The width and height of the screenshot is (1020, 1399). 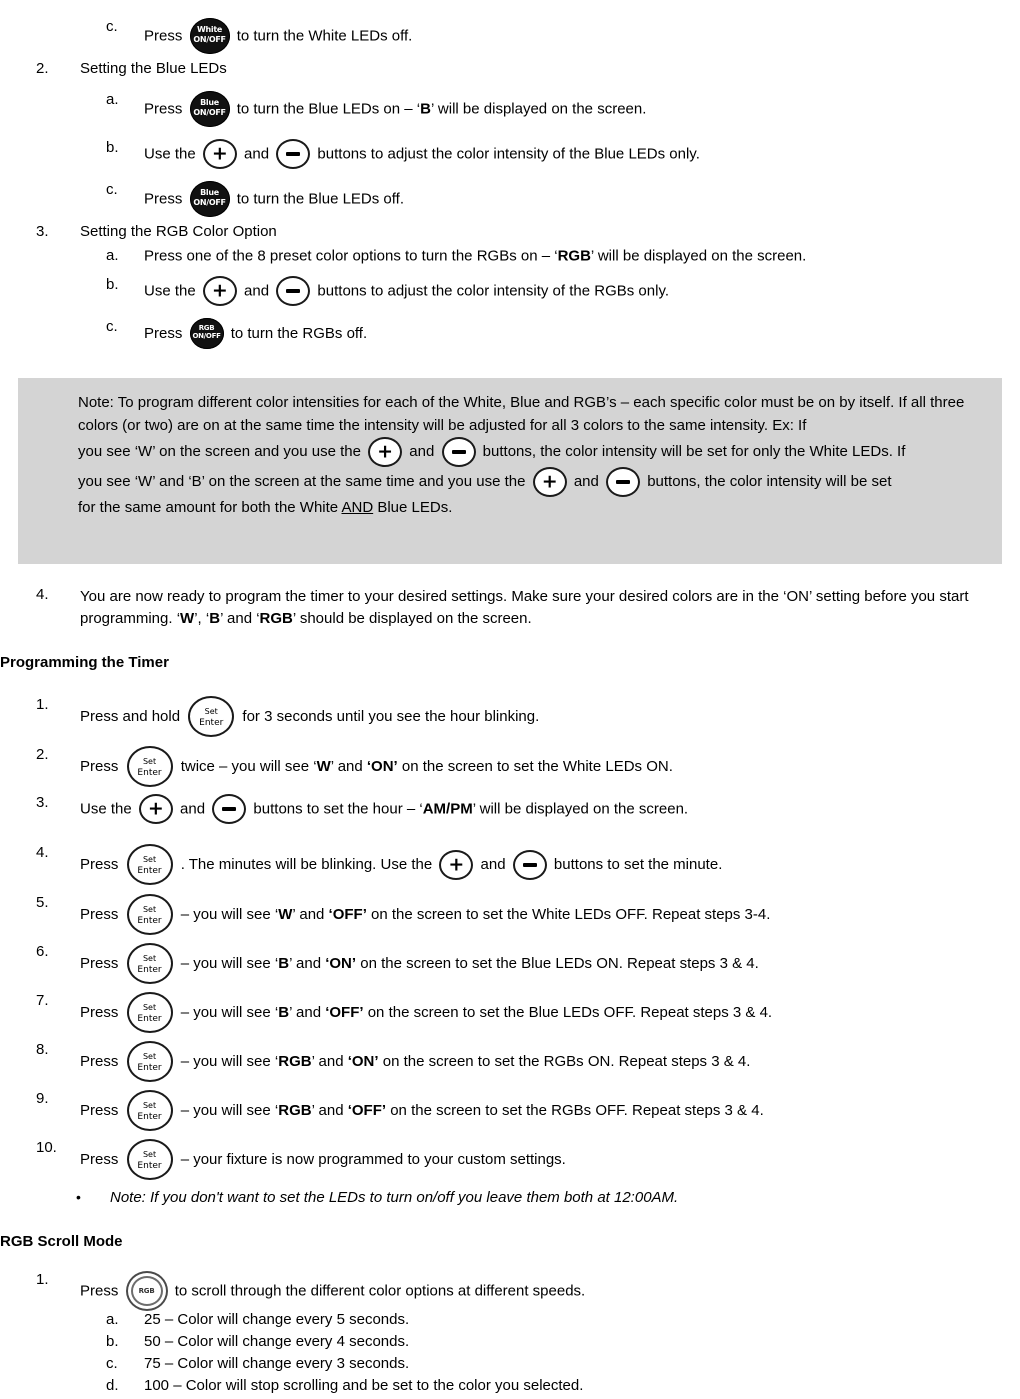 I want to click on list-marker: 5., so click(x=42, y=902).